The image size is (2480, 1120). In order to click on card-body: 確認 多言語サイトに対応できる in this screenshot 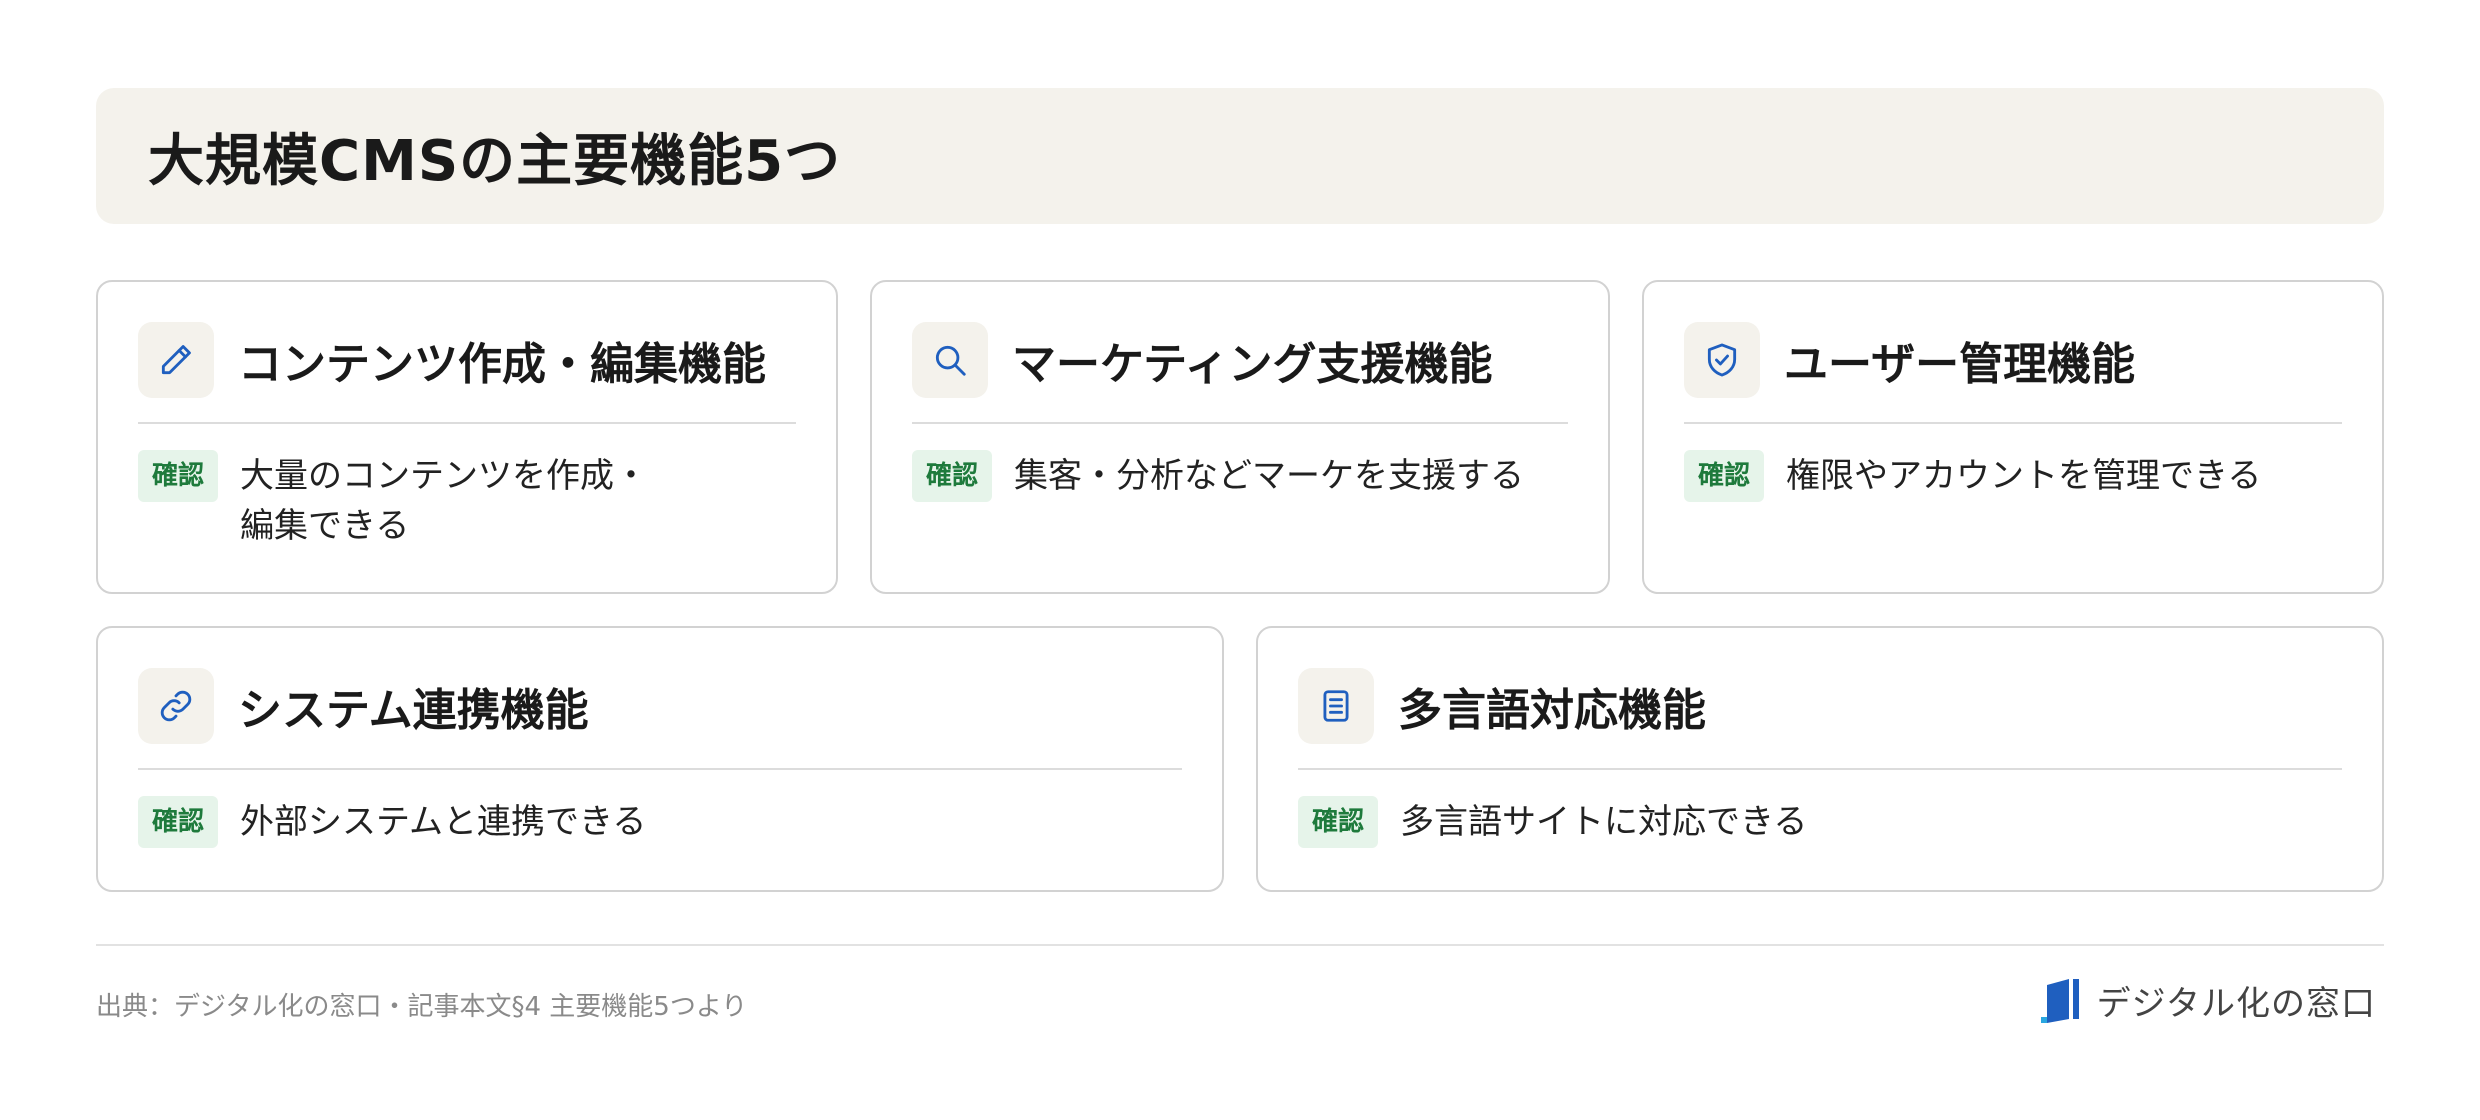, I will do `click(1820, 822)`.